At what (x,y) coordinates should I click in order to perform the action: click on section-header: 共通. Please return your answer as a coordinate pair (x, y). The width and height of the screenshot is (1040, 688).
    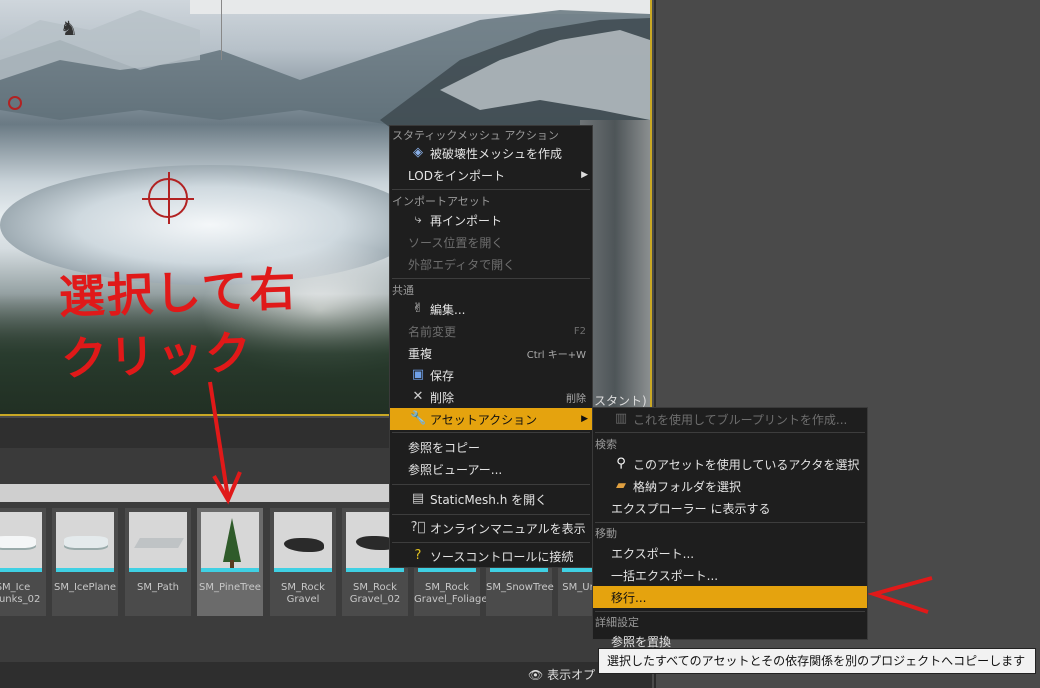
    Looking at the image, I should click on (403, 290).